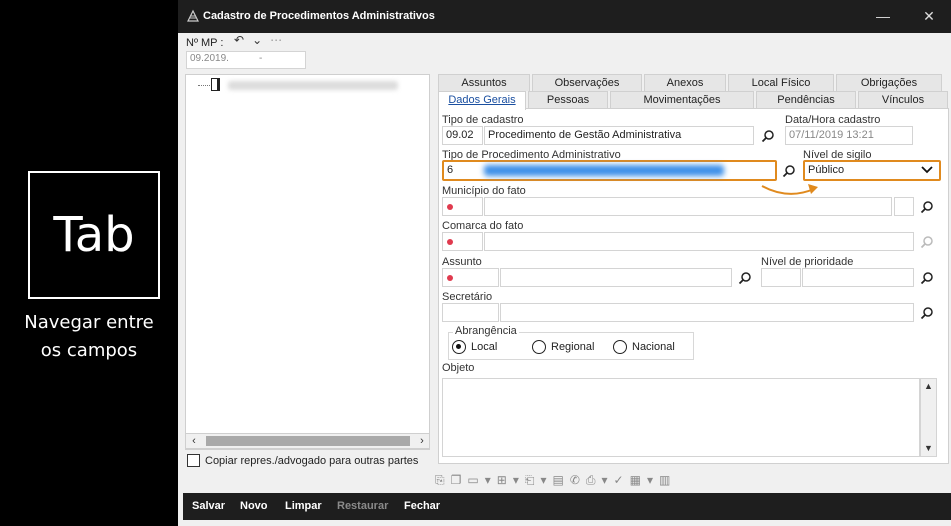 This screenshot has width=951, height=526. Describe the element at coordinates (440, 480) in the screenshot. I see `attach-icon: ⎘` at that location.